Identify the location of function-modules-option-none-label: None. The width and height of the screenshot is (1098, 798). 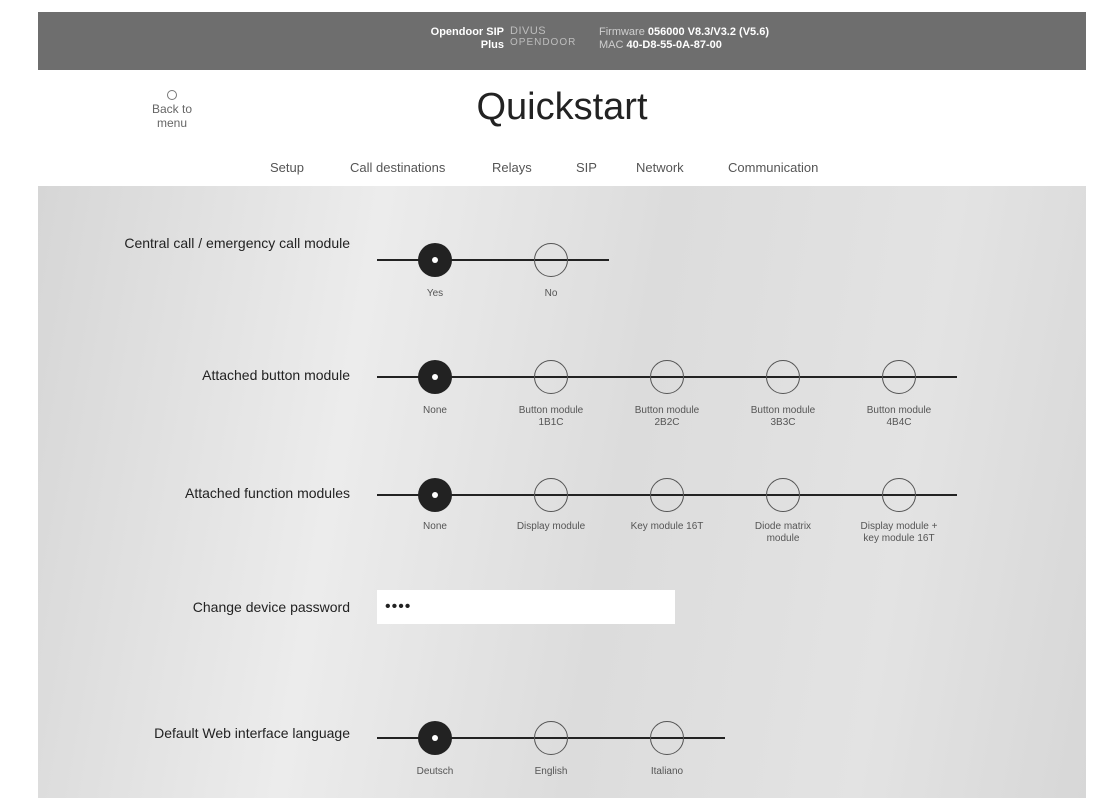
(435, 526).